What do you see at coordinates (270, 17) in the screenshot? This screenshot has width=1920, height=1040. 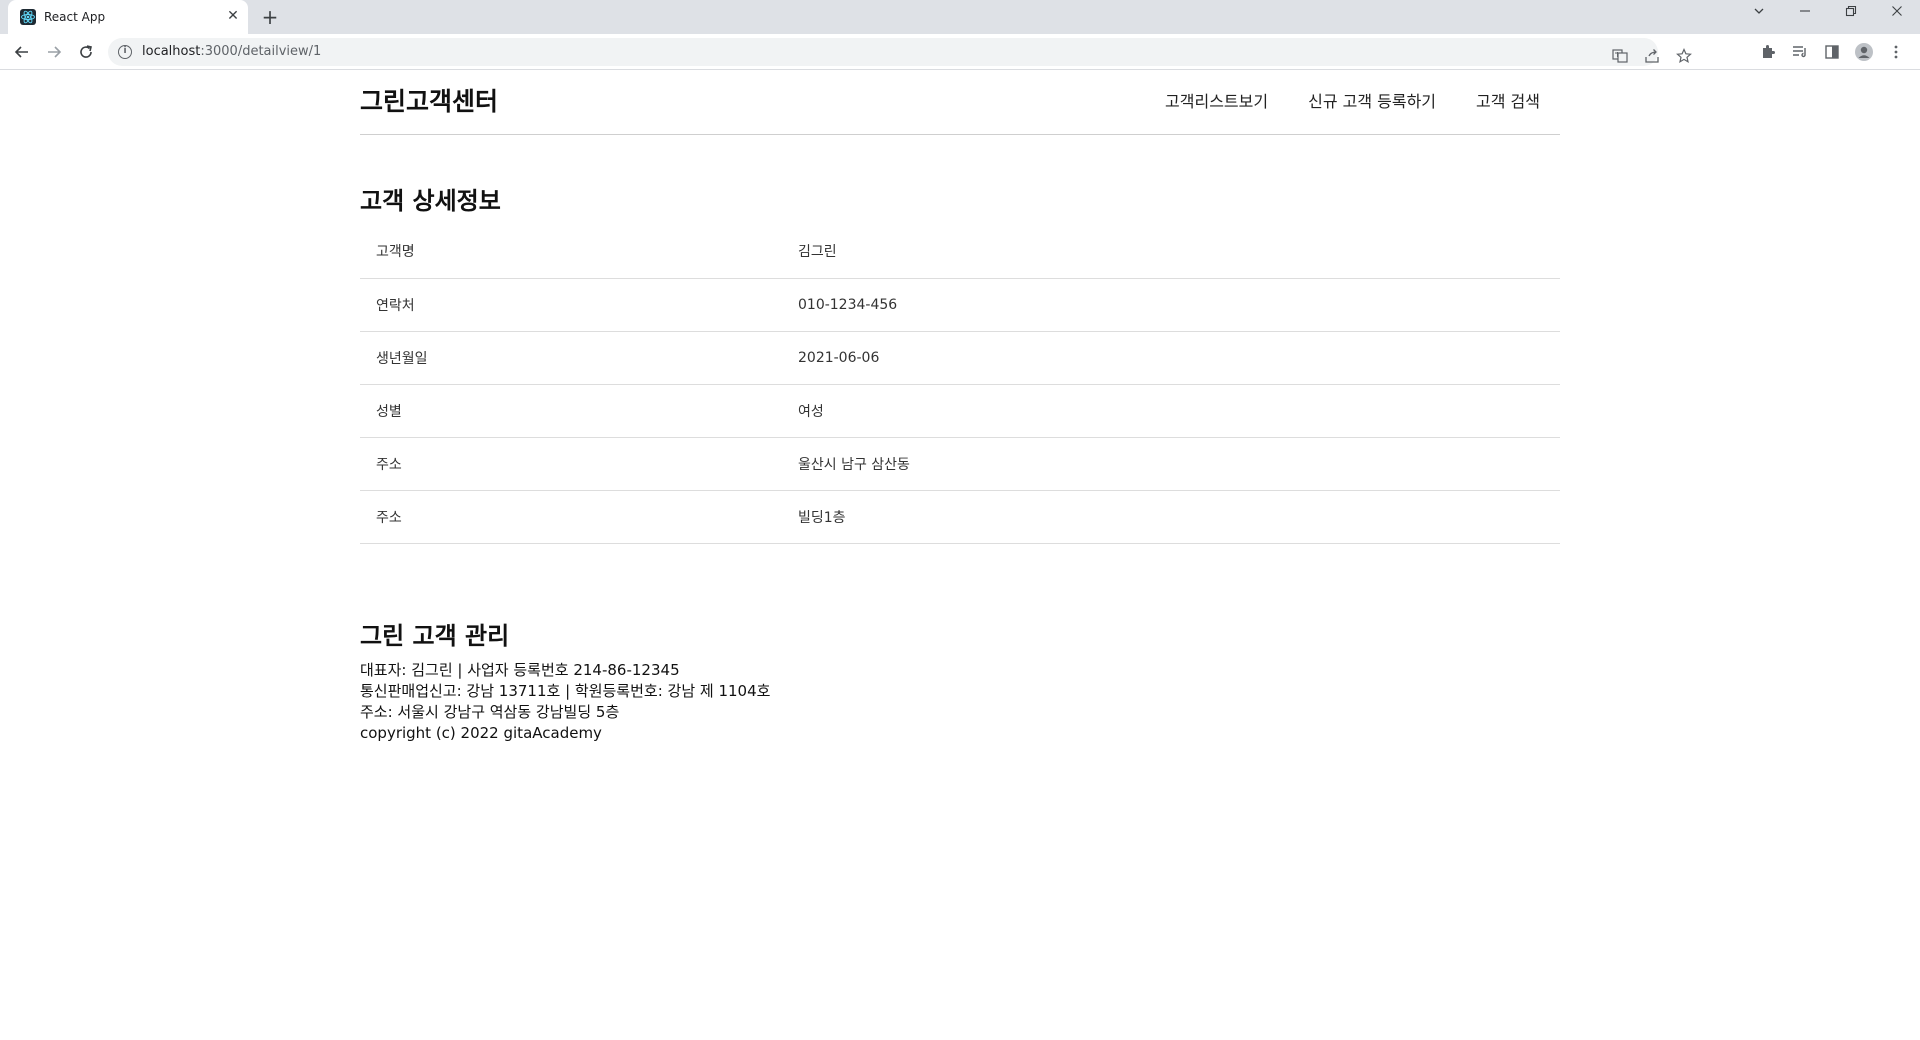 I see `new-tab-button: +` at bounding box center [270, 17].